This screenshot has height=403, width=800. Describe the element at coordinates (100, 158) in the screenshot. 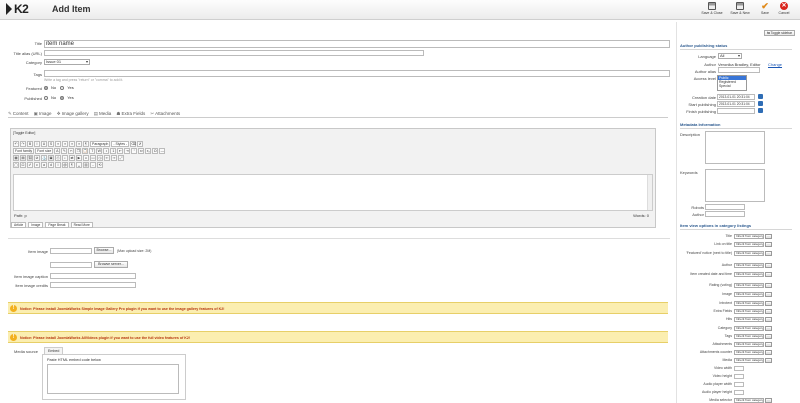

I see `time-icon: ◷` at that location.